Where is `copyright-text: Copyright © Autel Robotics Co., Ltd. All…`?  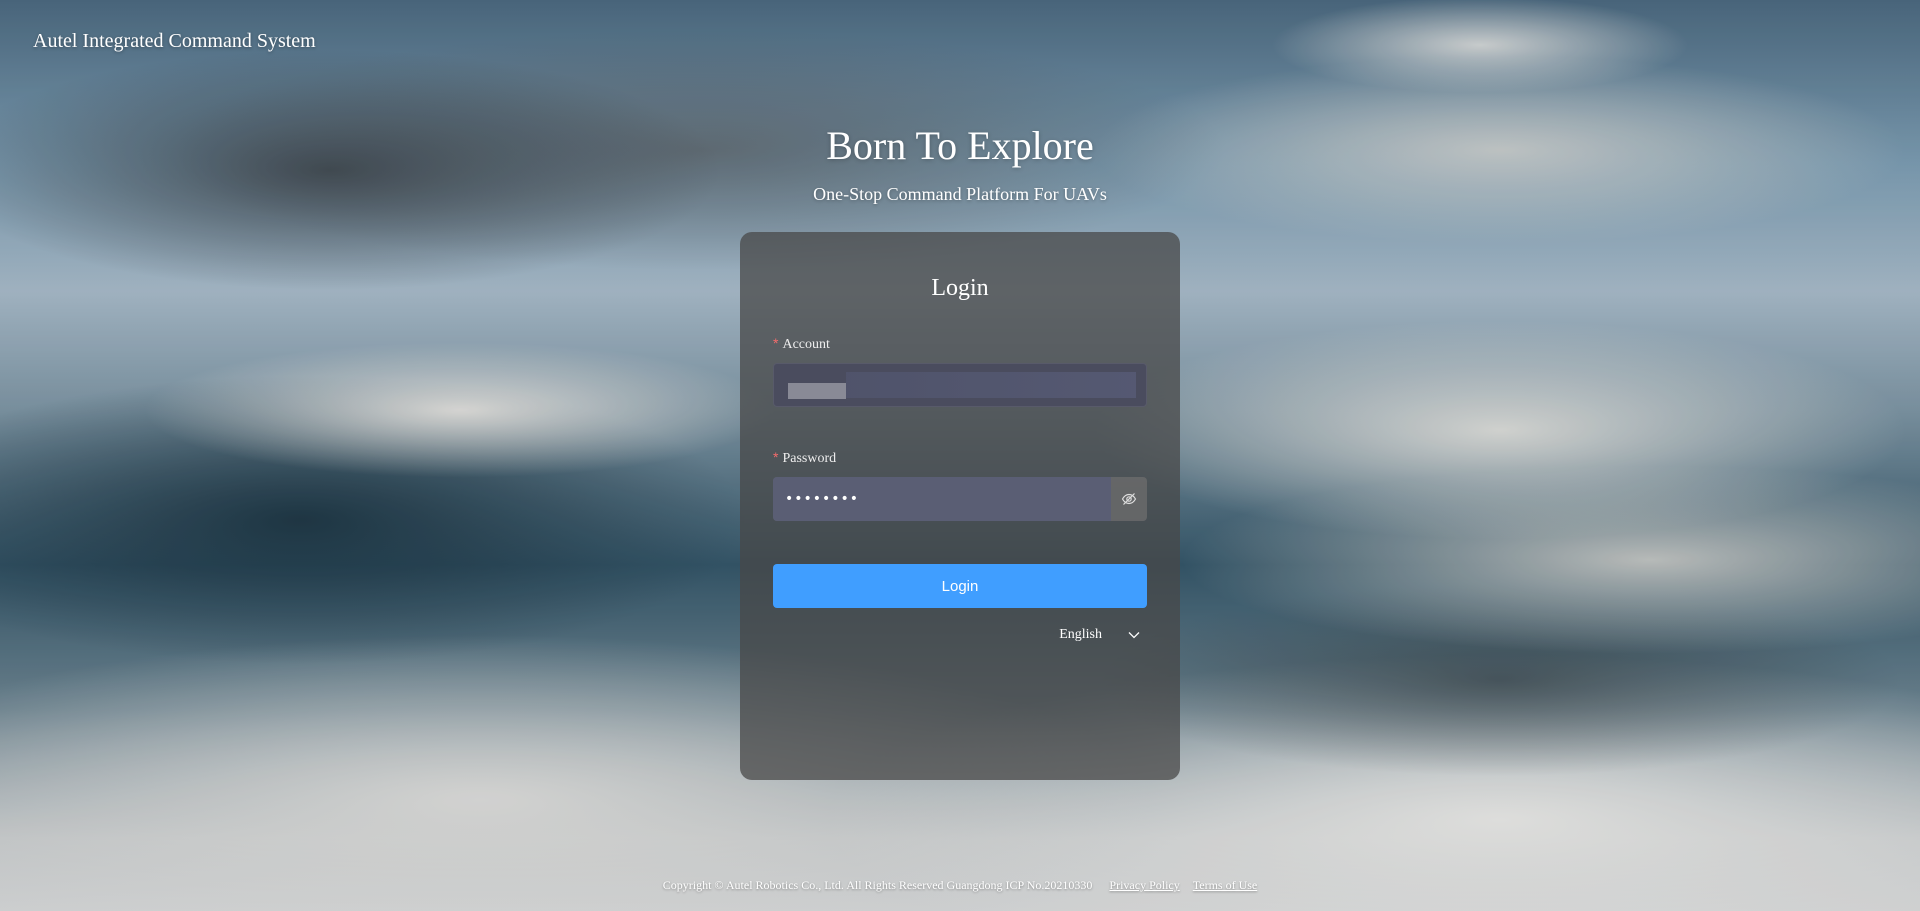 copyright-text: Copyright © Autel Robotics Co., Ltd. All… is located at coordinates (877, 885).